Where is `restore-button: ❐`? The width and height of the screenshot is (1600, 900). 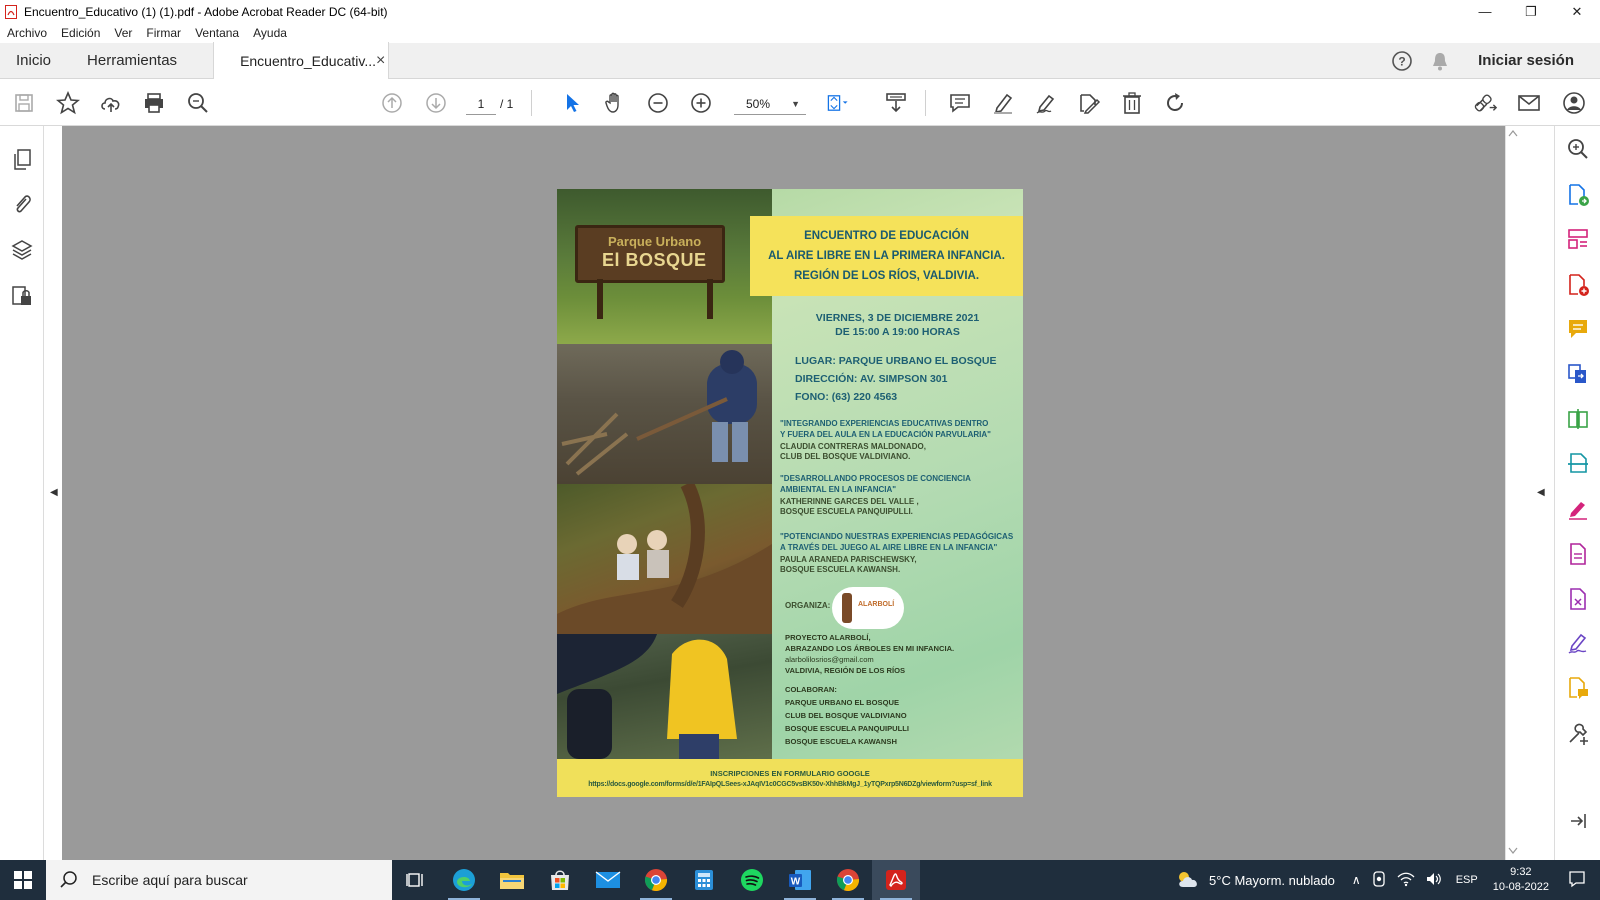 restore-button: ❐ is located at coordinates (1531, 11).